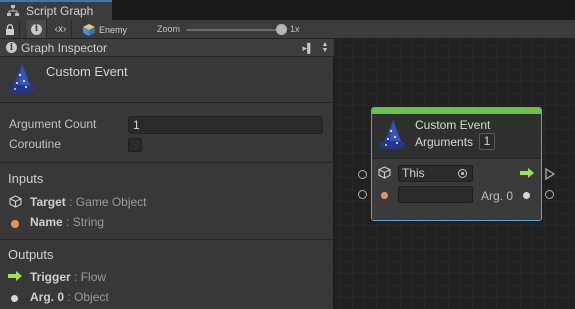 Image resolution: width=575 pixels, height=309 pixels. What do you see at coordinates (497, 196) in the screenshot?
I see `arg0-output-label: Arg. 0` at bounding box center [497, 196].